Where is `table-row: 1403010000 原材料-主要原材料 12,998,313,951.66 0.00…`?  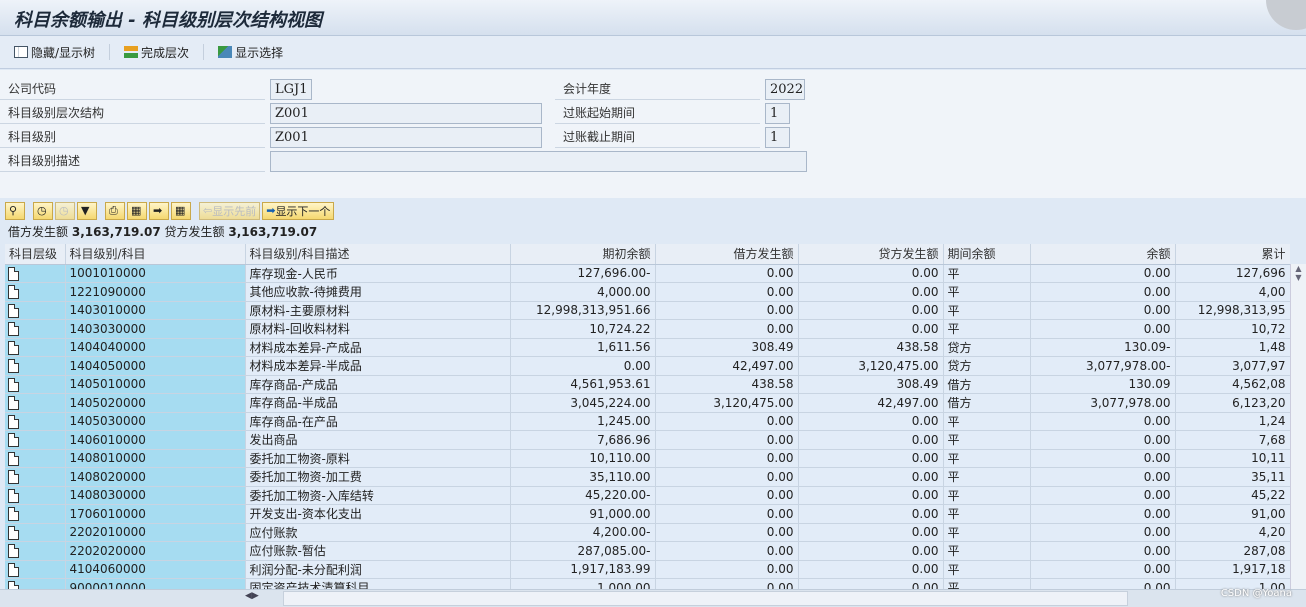
table-row: 1403010000 原材料-主要原材料 12,998,313,951.66 0.00… is located at coordinates (647, 310).